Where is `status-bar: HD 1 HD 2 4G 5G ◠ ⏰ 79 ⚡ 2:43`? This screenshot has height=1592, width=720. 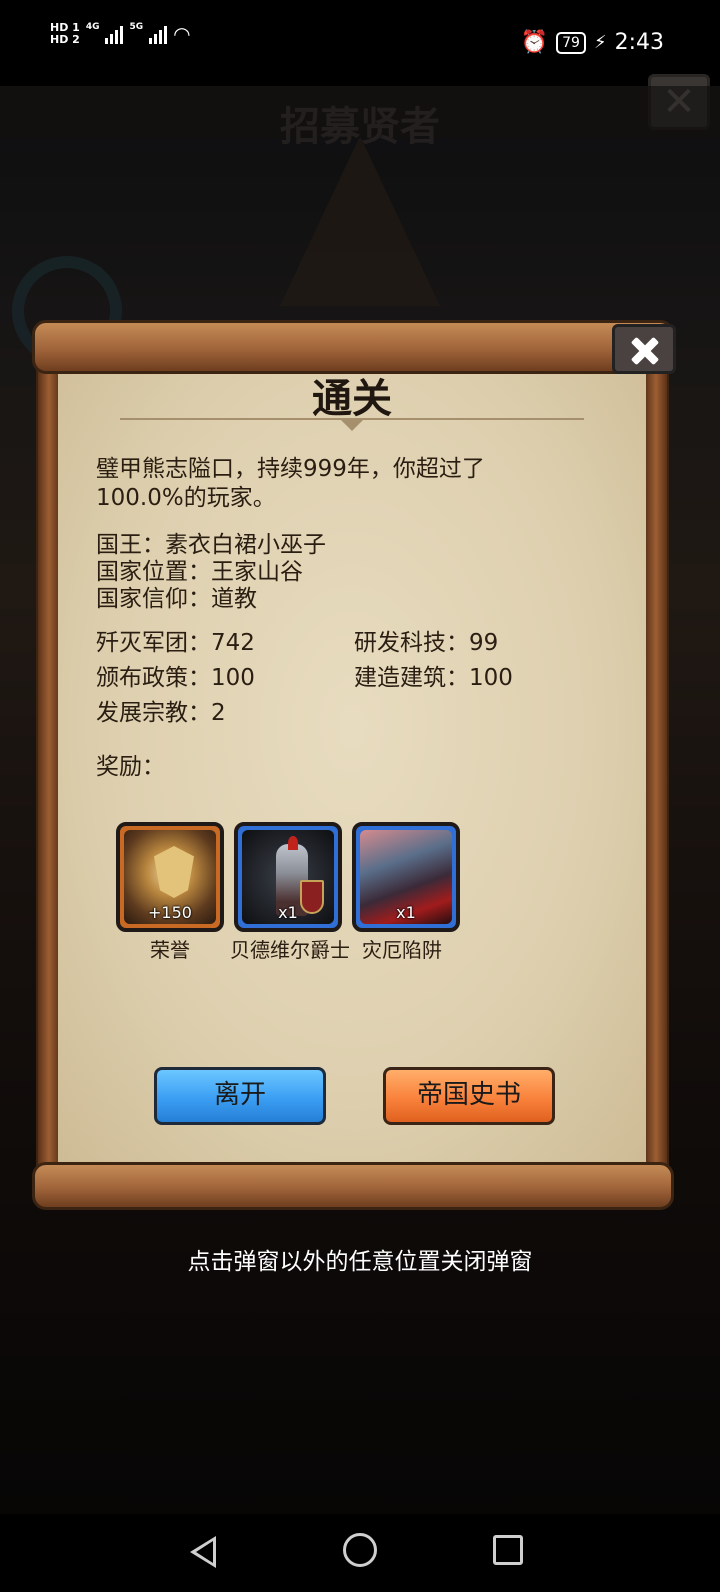 status-bar: HD 1 HD 2 4G 5G ◠ ⏰ 79 ⚡ 2:43 is located at coordinates (360, 43).